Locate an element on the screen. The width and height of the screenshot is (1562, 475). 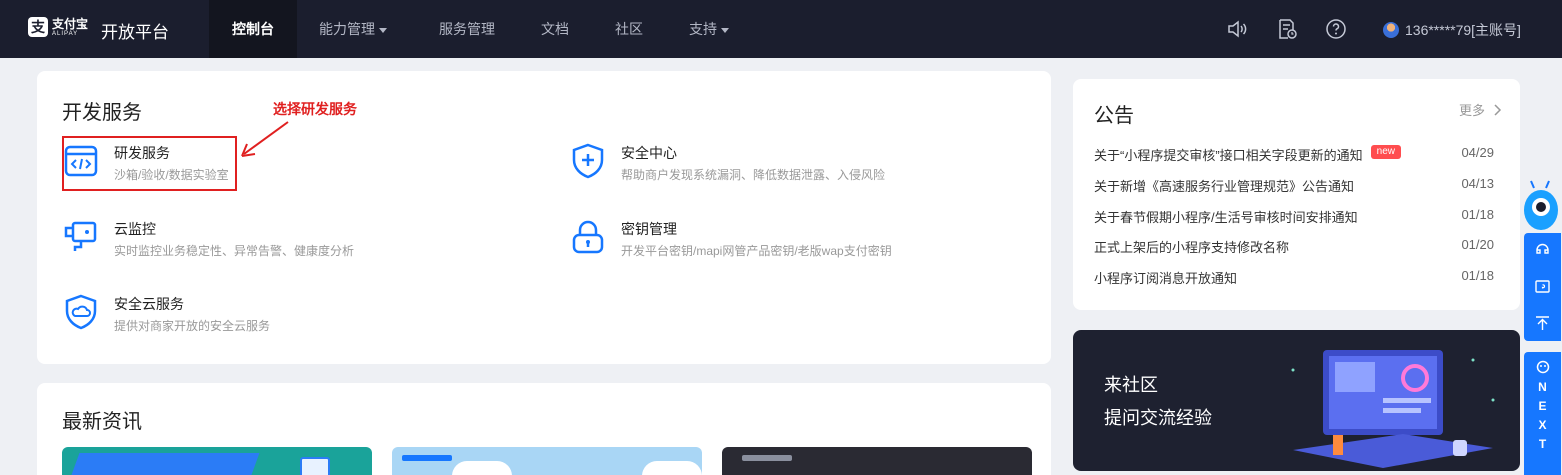
notice-text: 关于“小程序提交审核”接口相关字段更新的通知 is located at coordinates (1228, 155).